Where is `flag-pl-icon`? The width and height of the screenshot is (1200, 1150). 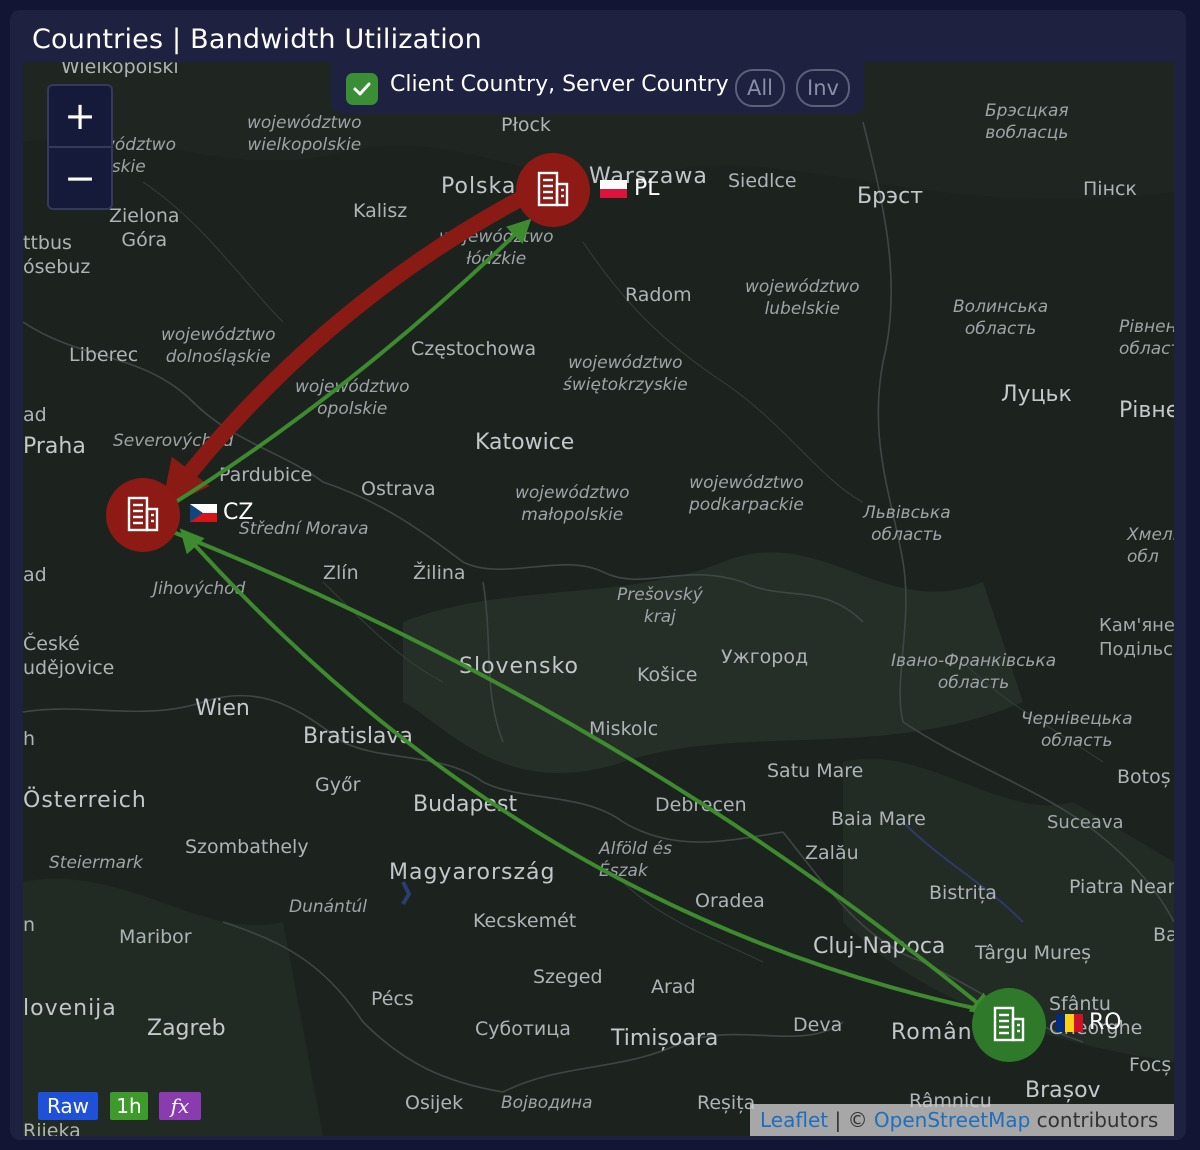
flag-pl-icon is located at coordinates (613, 189).